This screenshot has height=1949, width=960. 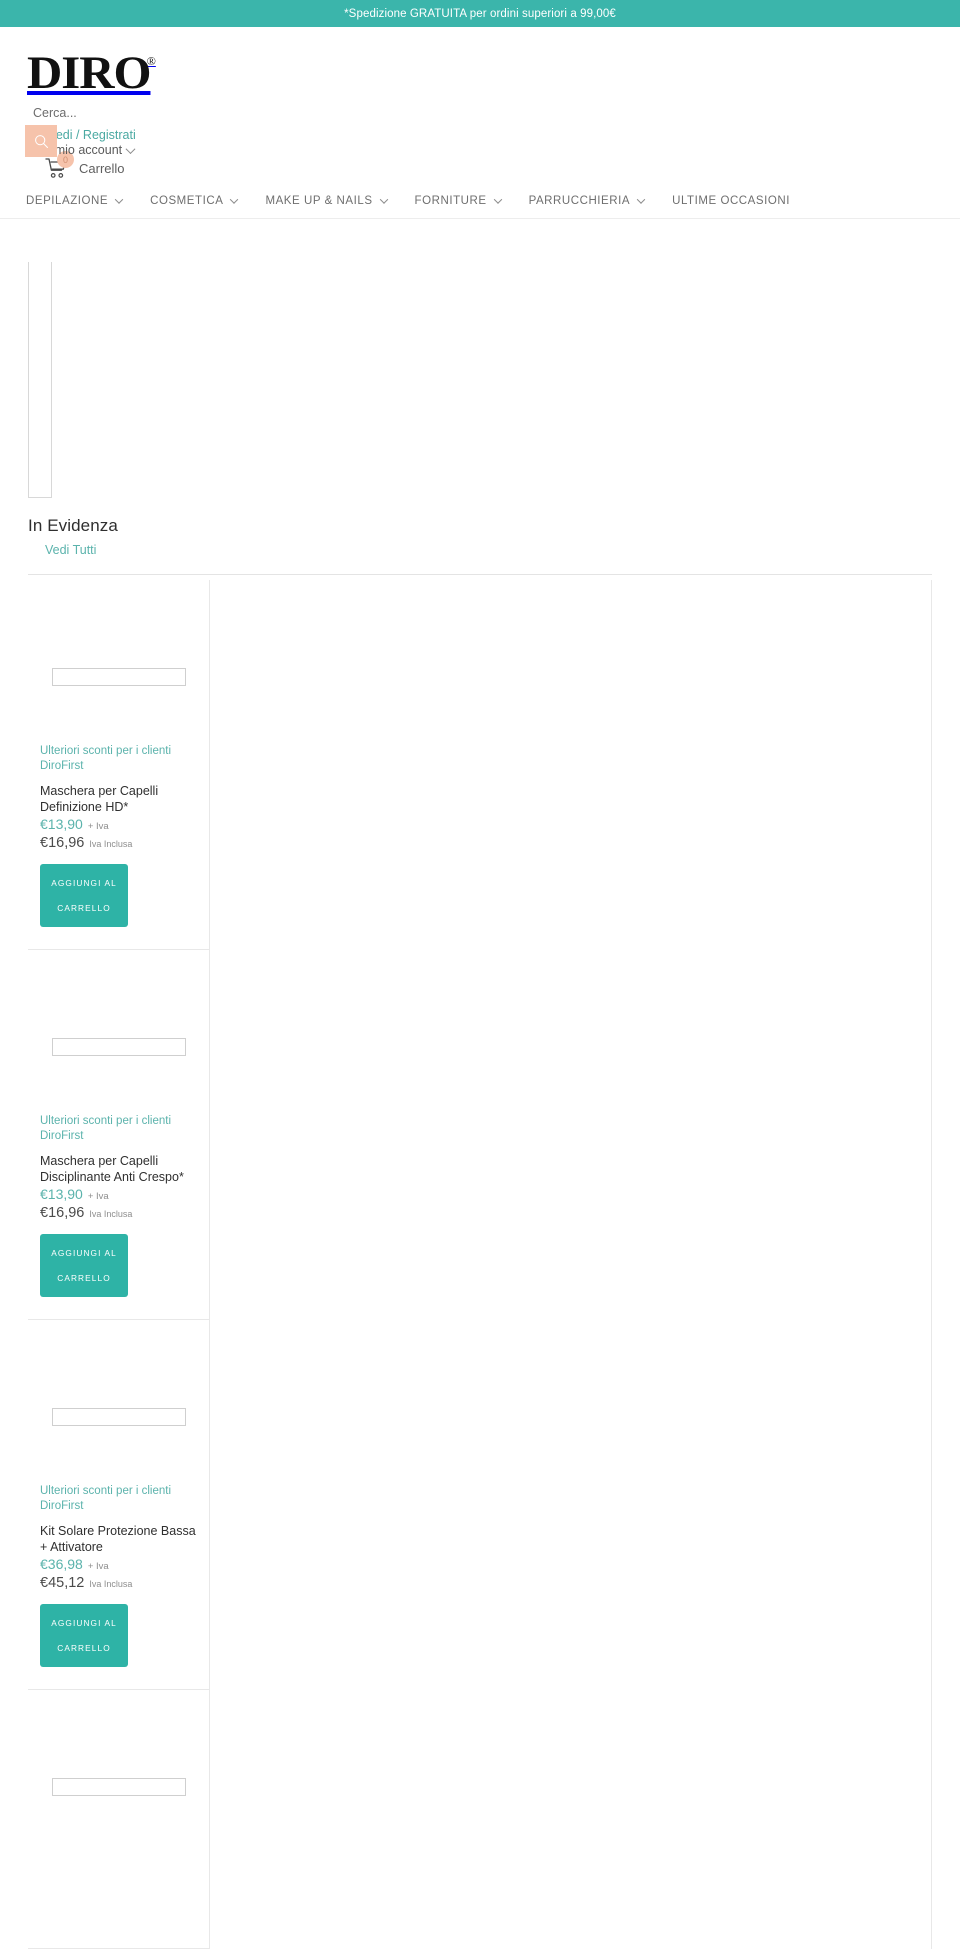 I want to click on nav-item-label: ULTIME OCCASIONI, so click(x=731, y=200).